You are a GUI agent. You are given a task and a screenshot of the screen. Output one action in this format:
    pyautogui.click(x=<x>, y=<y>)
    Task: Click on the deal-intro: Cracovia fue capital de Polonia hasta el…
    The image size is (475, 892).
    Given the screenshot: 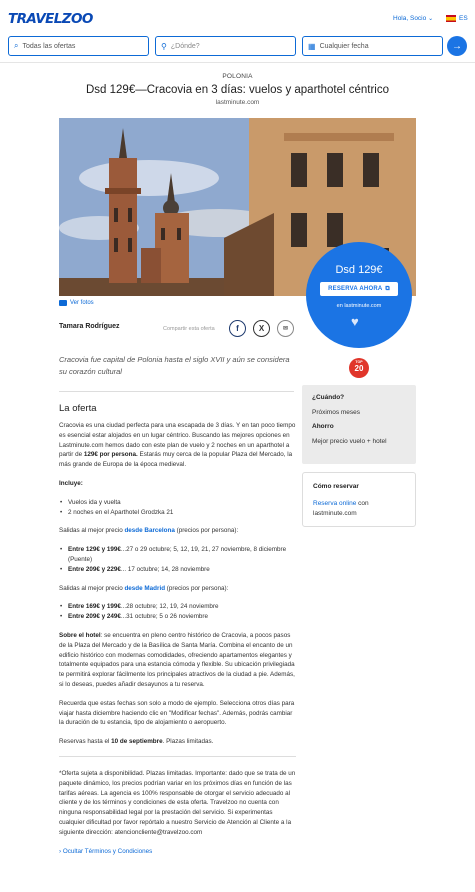 What is the action you would take?
    pyautogui.click(x=174, y=365)
    